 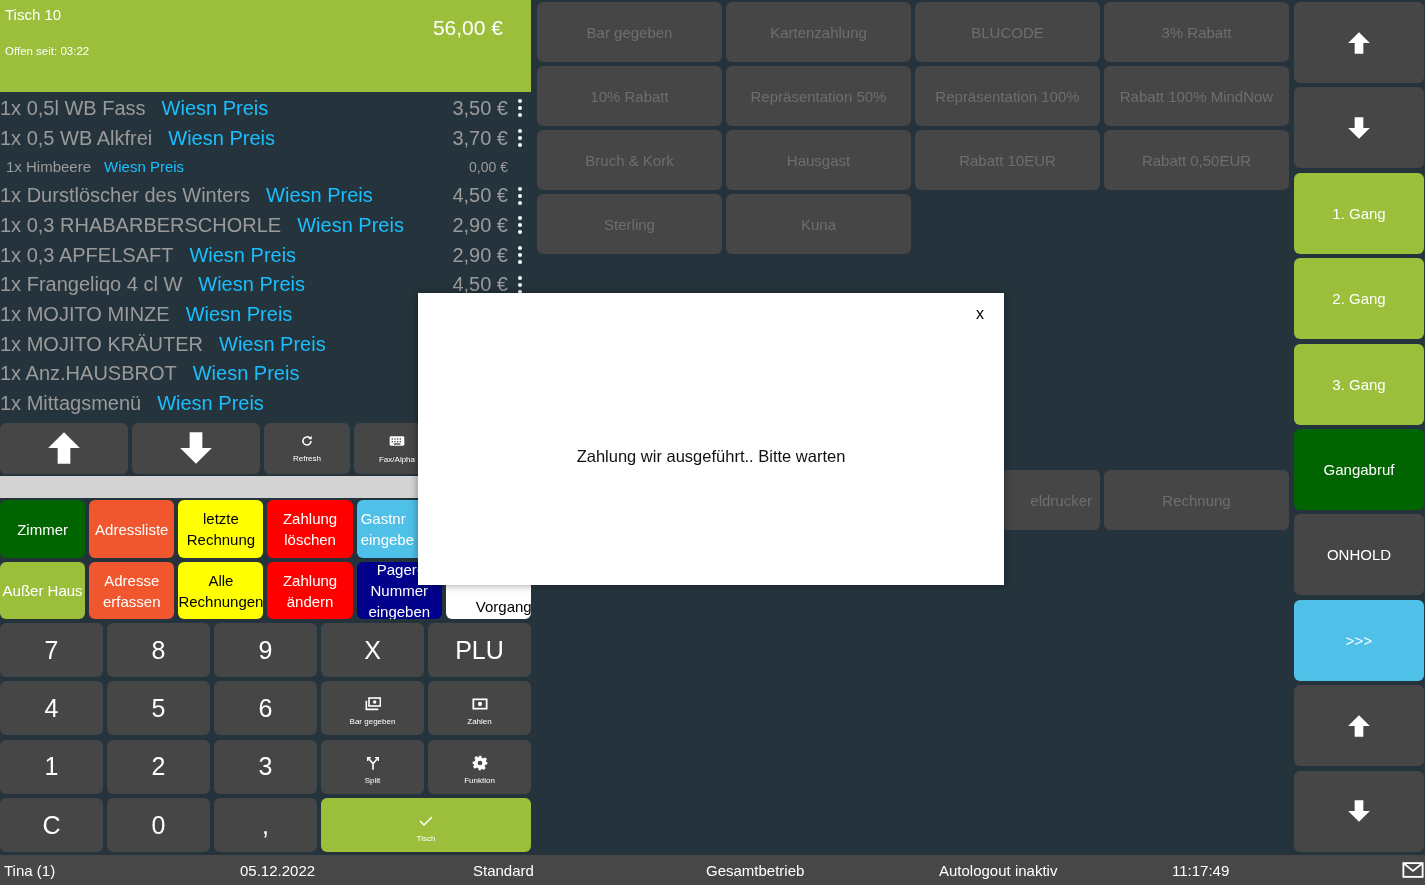 I want to click on open-time: Offen seit: 03:22, so click(x=48, y=51).